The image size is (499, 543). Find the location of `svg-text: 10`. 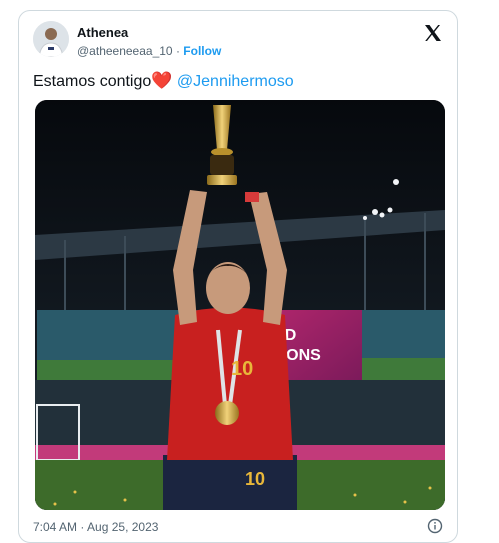

svg-text: 10 is located at coordinates (255, 479).